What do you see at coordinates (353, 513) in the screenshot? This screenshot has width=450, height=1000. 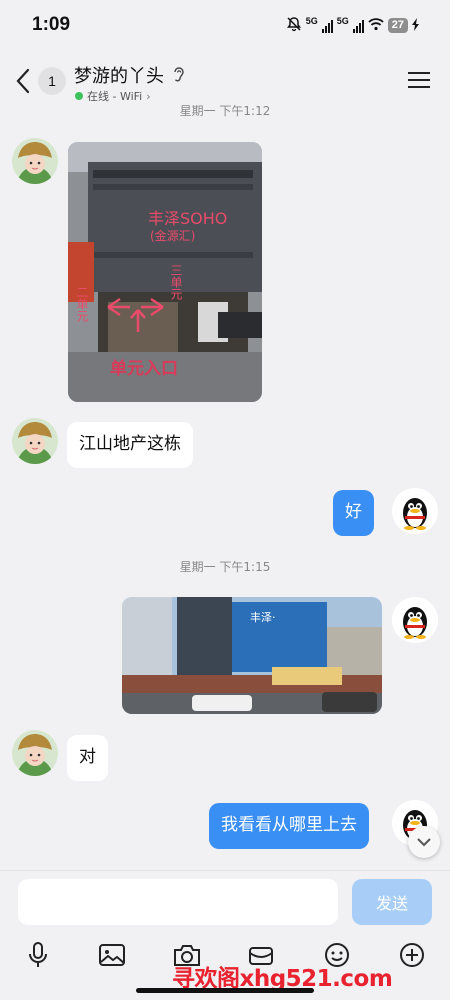 I see `outgoing-message: 好` at bounding box center [353, 513].